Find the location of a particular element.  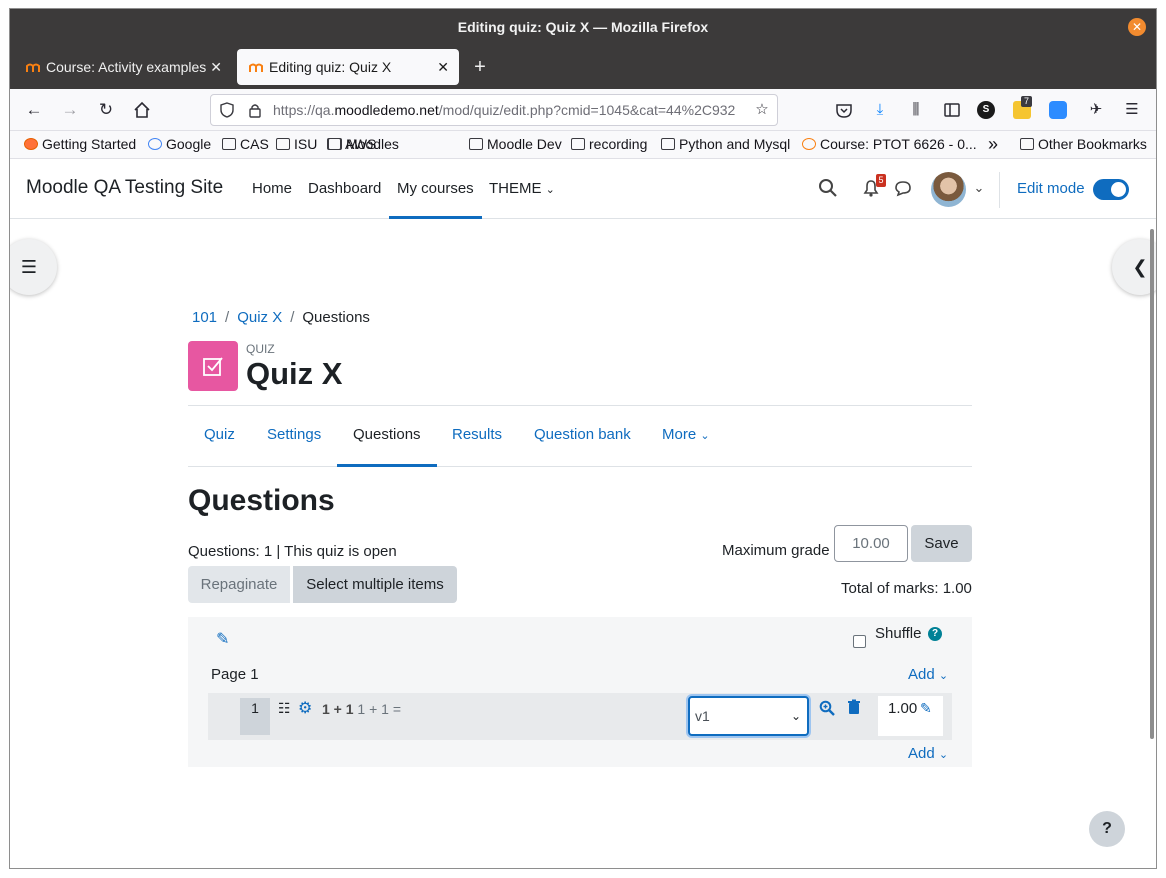

tab-questions: Questions is located at coordinates (387, 446).